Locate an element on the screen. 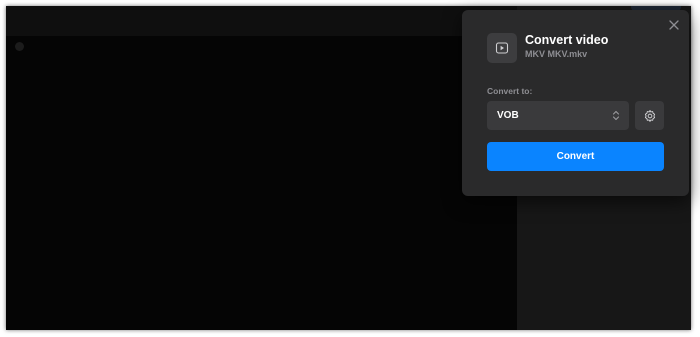  close-icon is located at coordinates (674, 25).